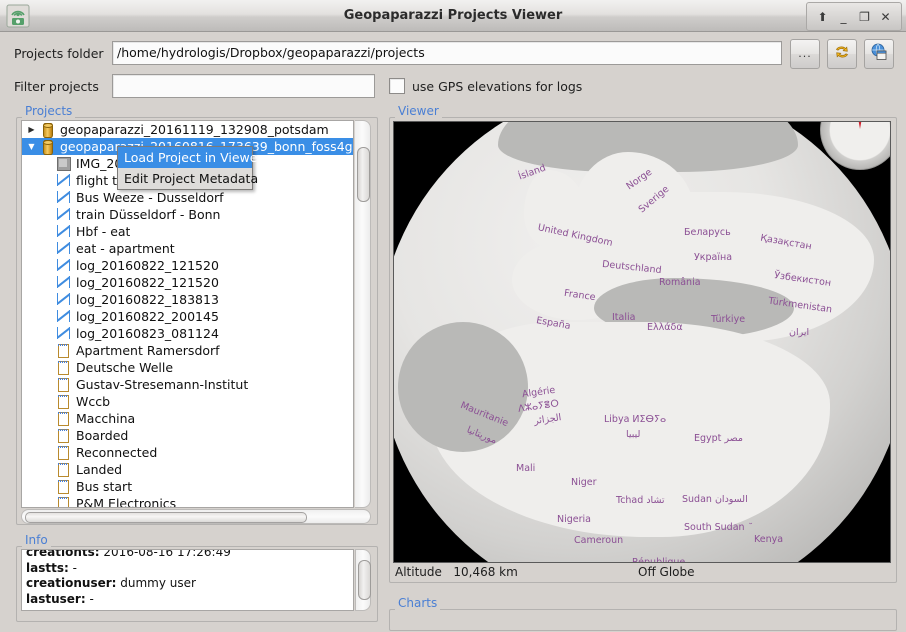 This screenshot has height=632, width=906. Describe the element at coordinates (187, 401) in the screenshot. I see `tree-row: Wccb` at that location.